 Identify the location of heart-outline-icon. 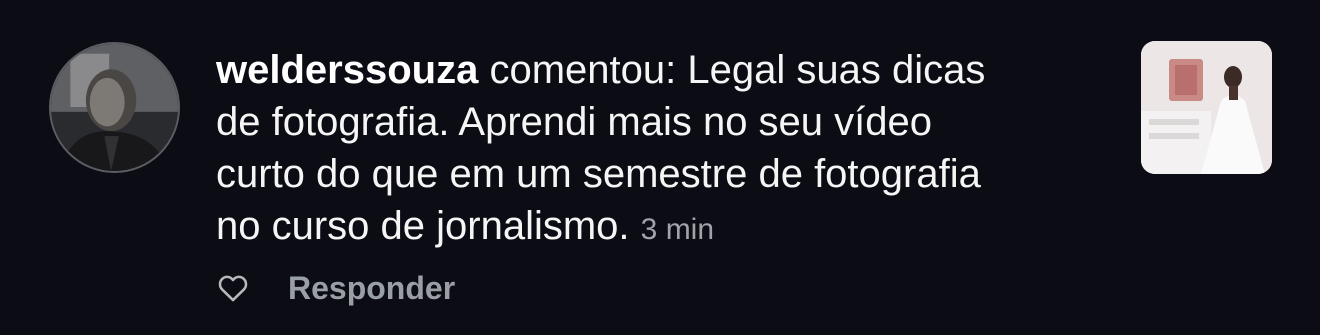
(233, 288).